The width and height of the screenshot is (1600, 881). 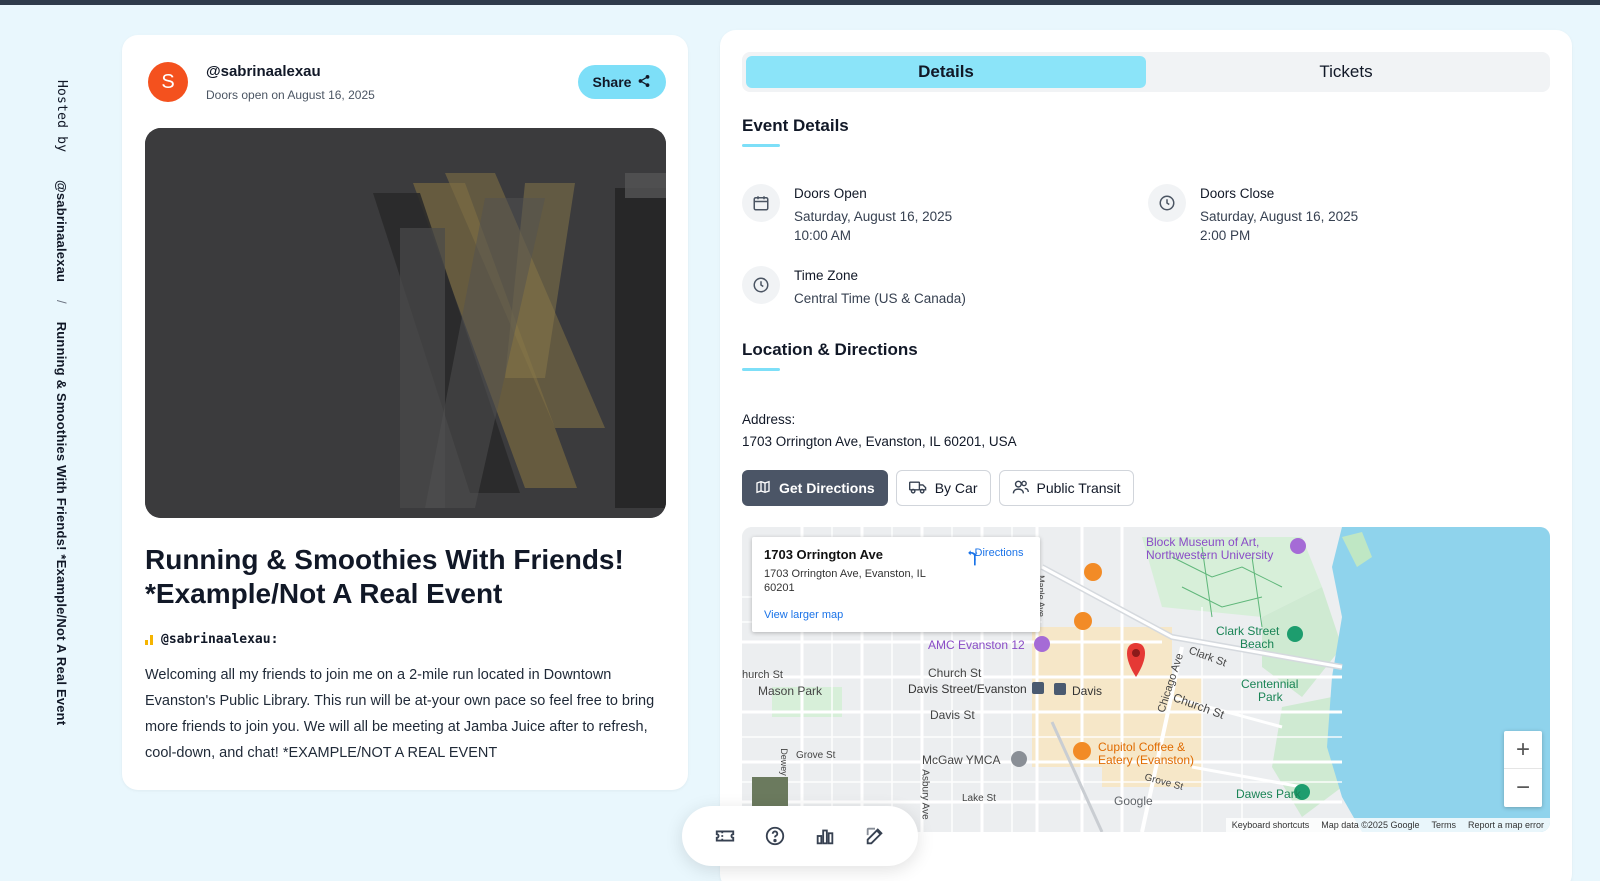 I want to click on share-label: Share, so click(x=612, y=82).